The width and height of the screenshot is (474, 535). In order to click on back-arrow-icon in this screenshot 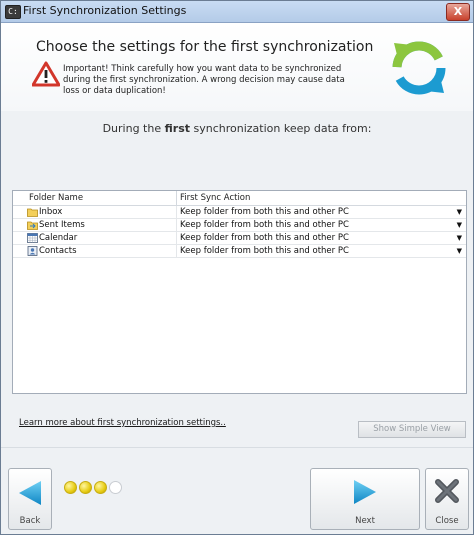, I will do `click(30, 493)`.